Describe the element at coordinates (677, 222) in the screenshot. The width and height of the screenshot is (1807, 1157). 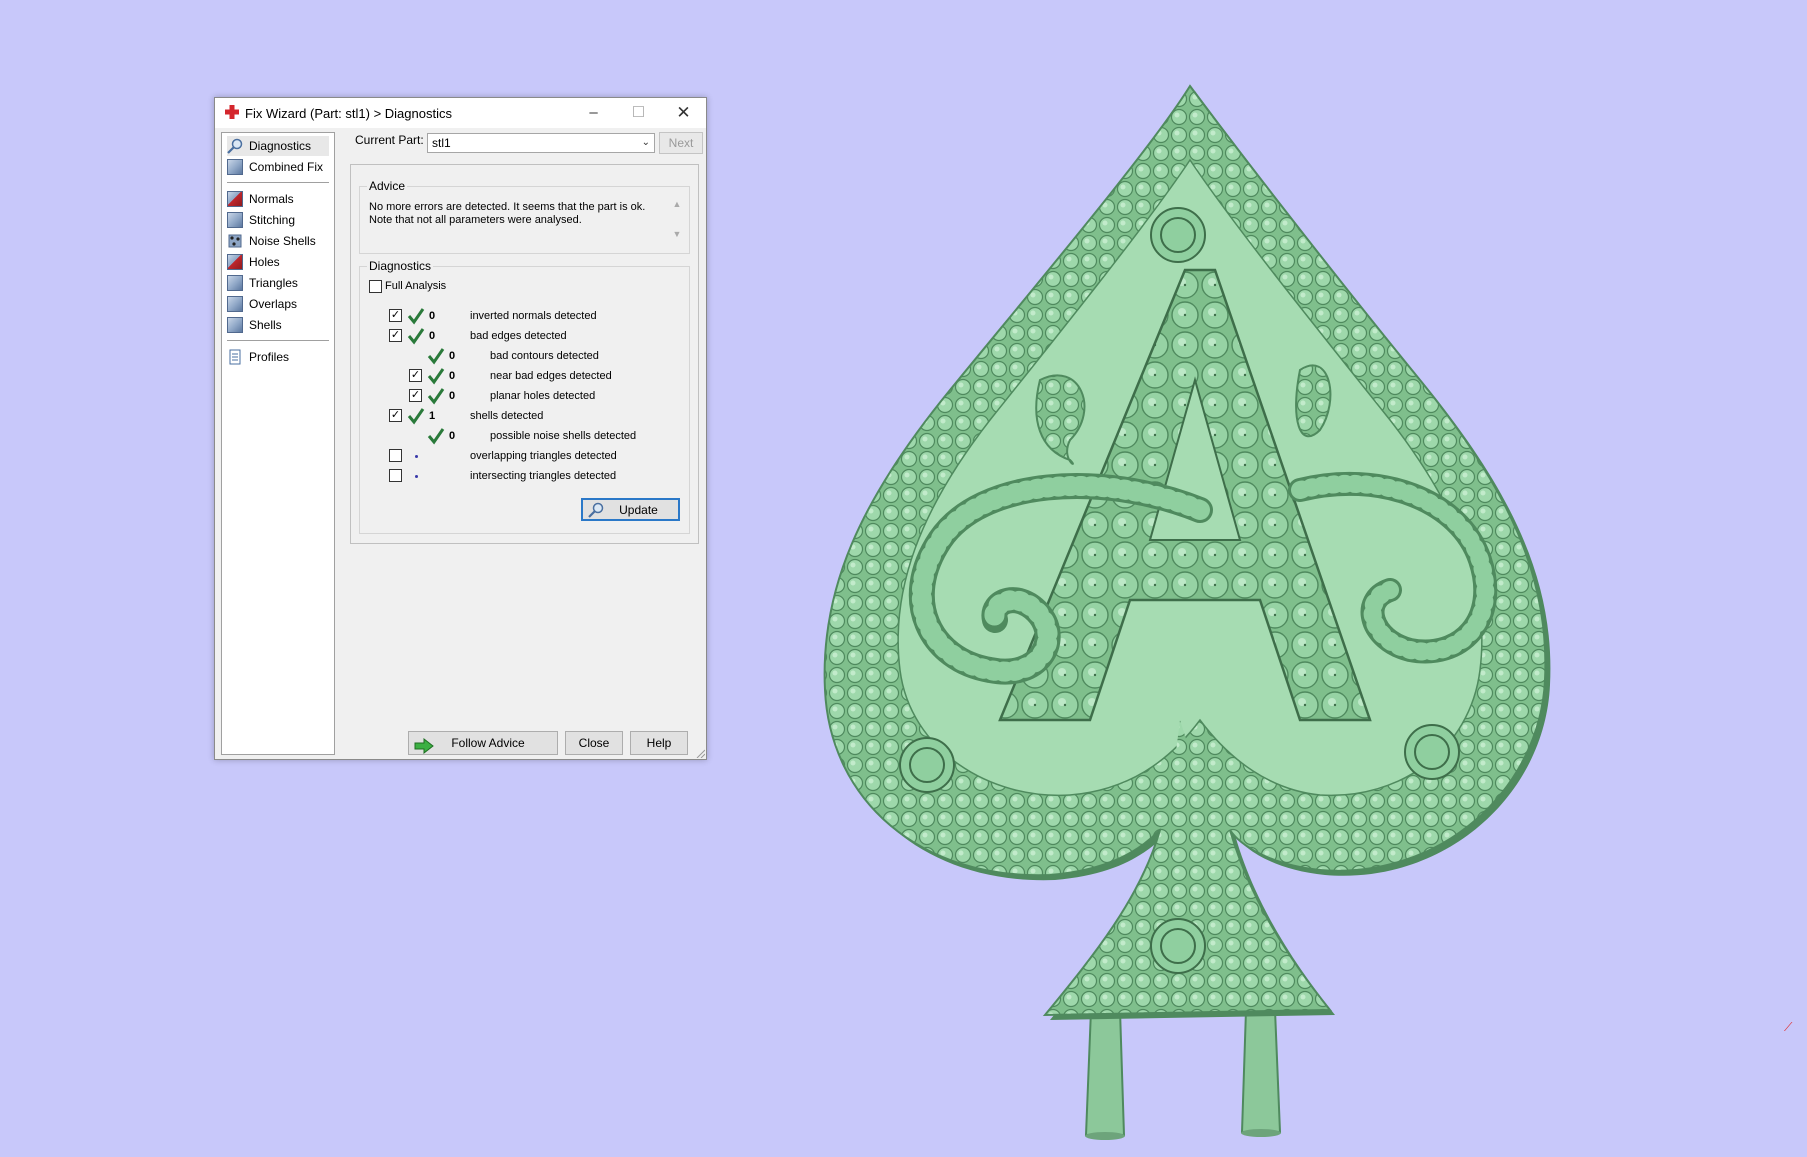
I see `advice-scrollbar: ▲ ▼` at that location.